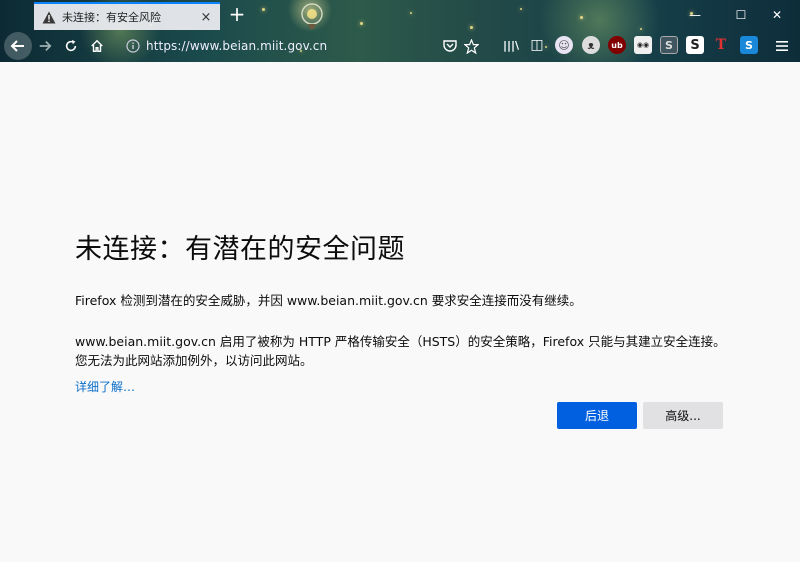 This screenshot has height=562, width=800. What do you see at coordinates (237, 15) in the screenshot?
I see `new-tab-button: +` at bounding box center [237, 15].